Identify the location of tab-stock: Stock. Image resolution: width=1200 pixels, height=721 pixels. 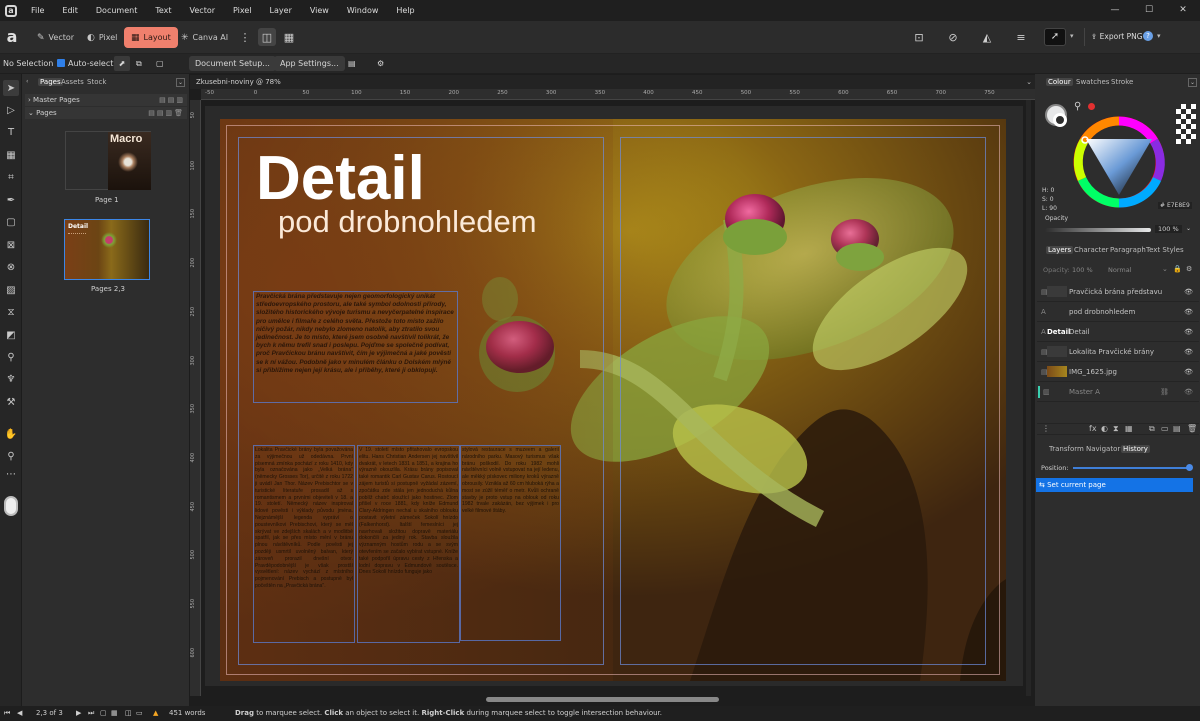
(96, 82).